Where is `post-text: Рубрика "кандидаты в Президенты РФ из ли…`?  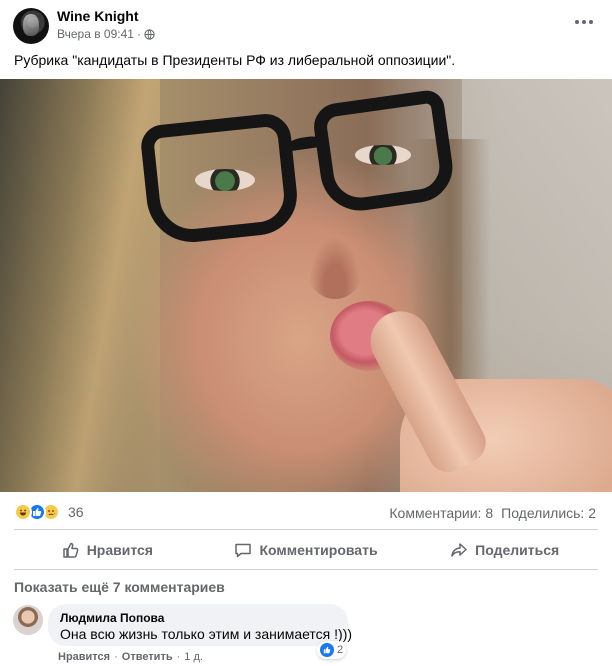
post-text: Рубрика "кандидаты в Президенты РФ из ли… is located at coordinates (235, 60).